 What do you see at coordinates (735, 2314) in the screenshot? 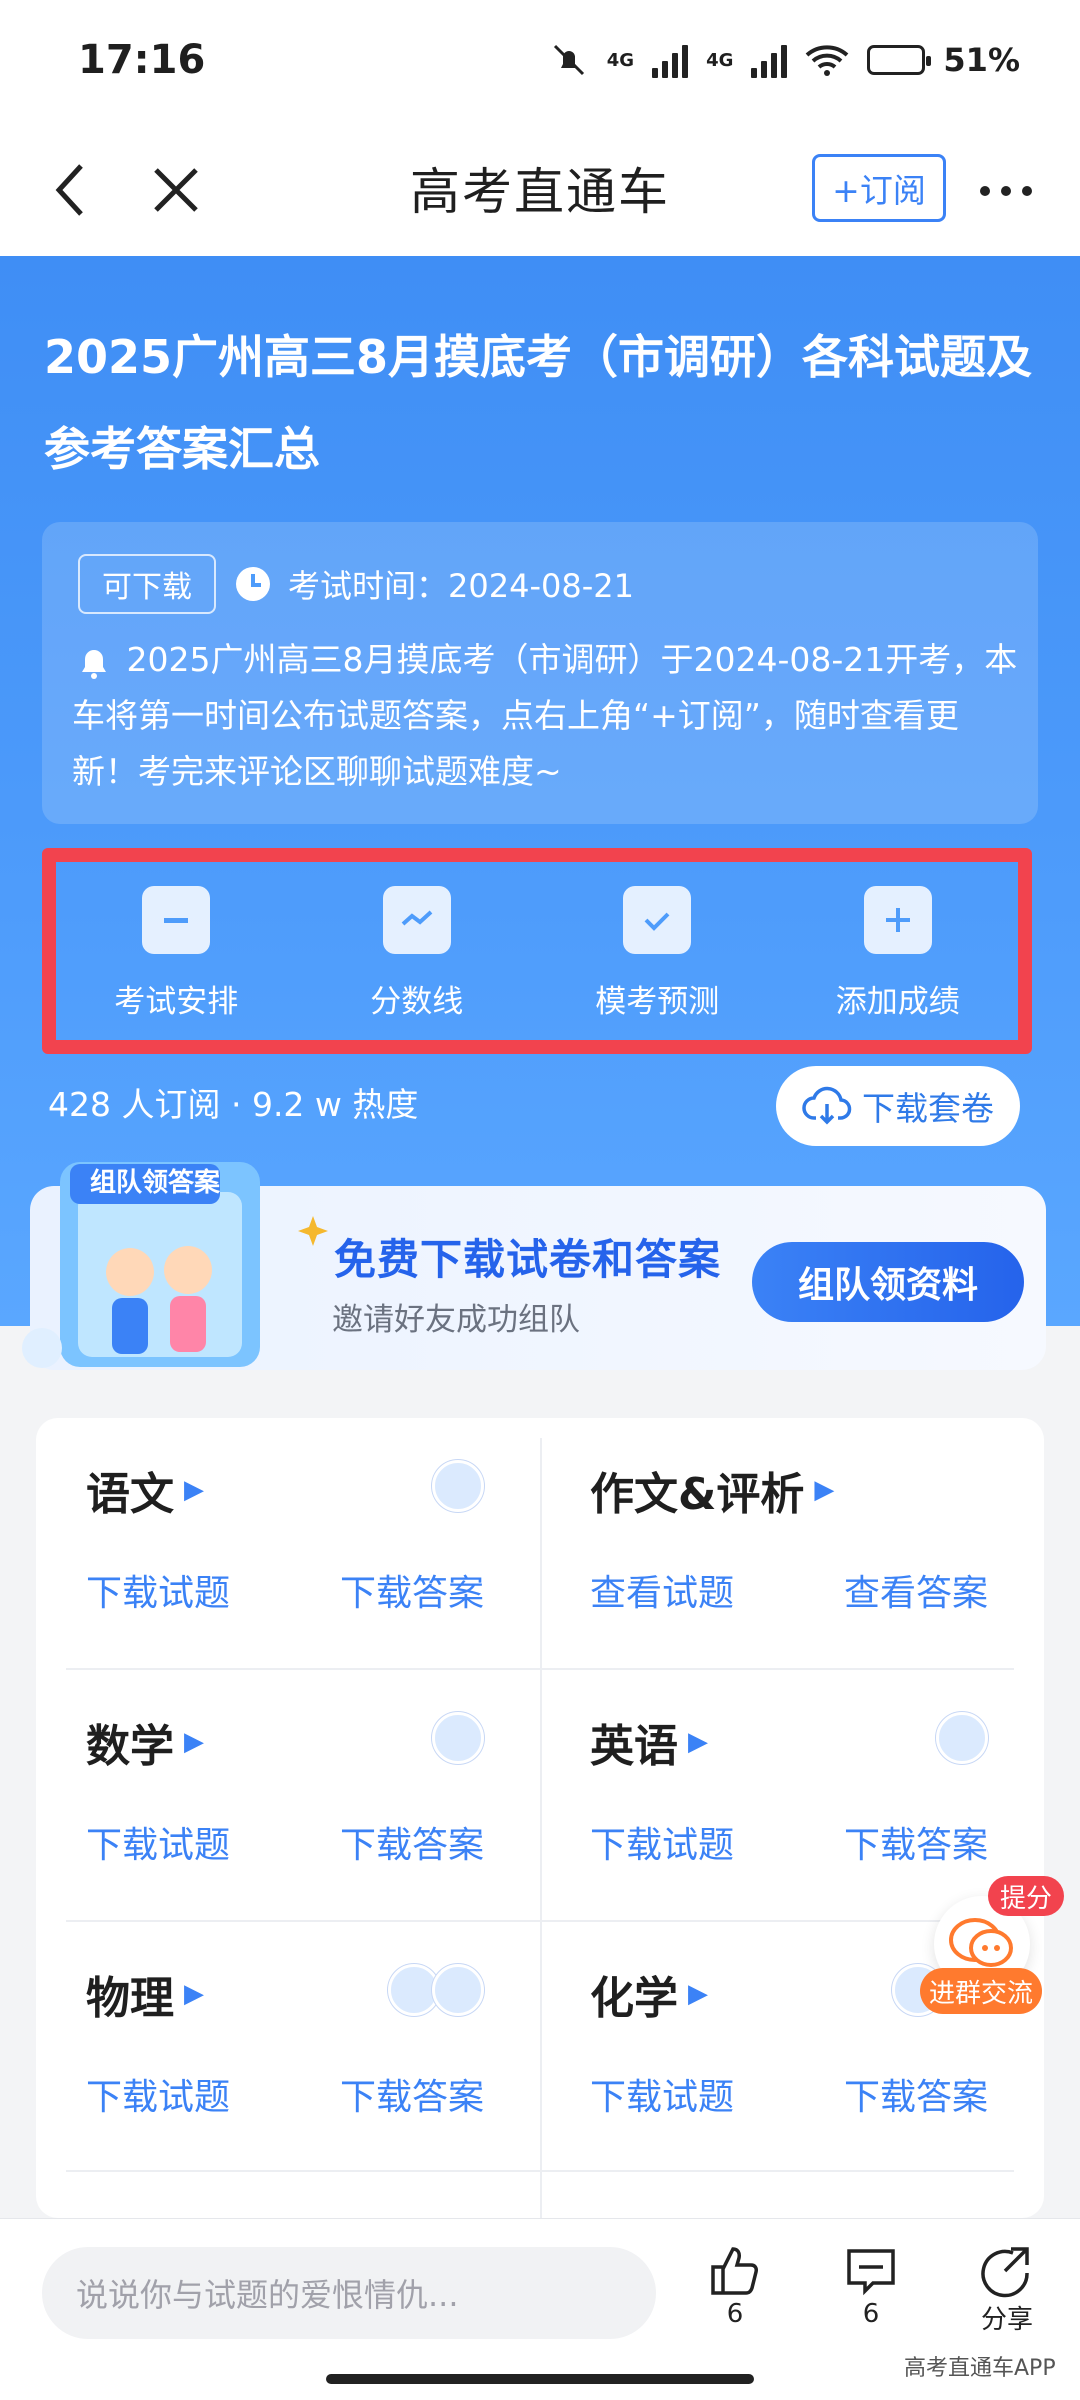
I see `like-count: 6` at bounding box center [735, 2314].